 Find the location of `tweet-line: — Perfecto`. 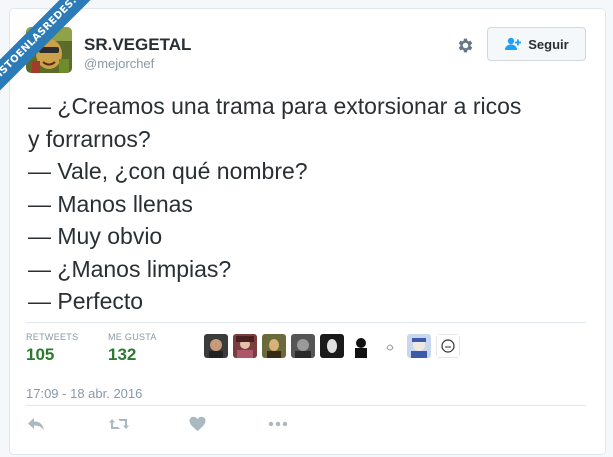

tweet-line: — Perfecto is located at coordinates (86, 301).